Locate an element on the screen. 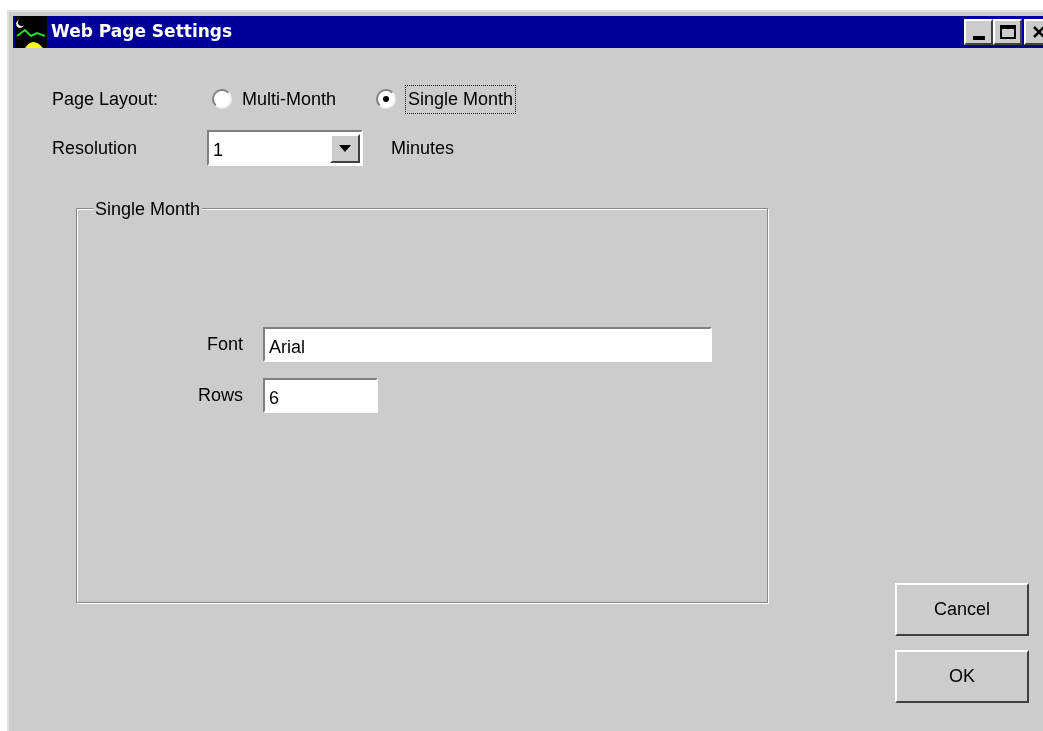  layout-radio: Single Month is located at coordinates (446, 99).